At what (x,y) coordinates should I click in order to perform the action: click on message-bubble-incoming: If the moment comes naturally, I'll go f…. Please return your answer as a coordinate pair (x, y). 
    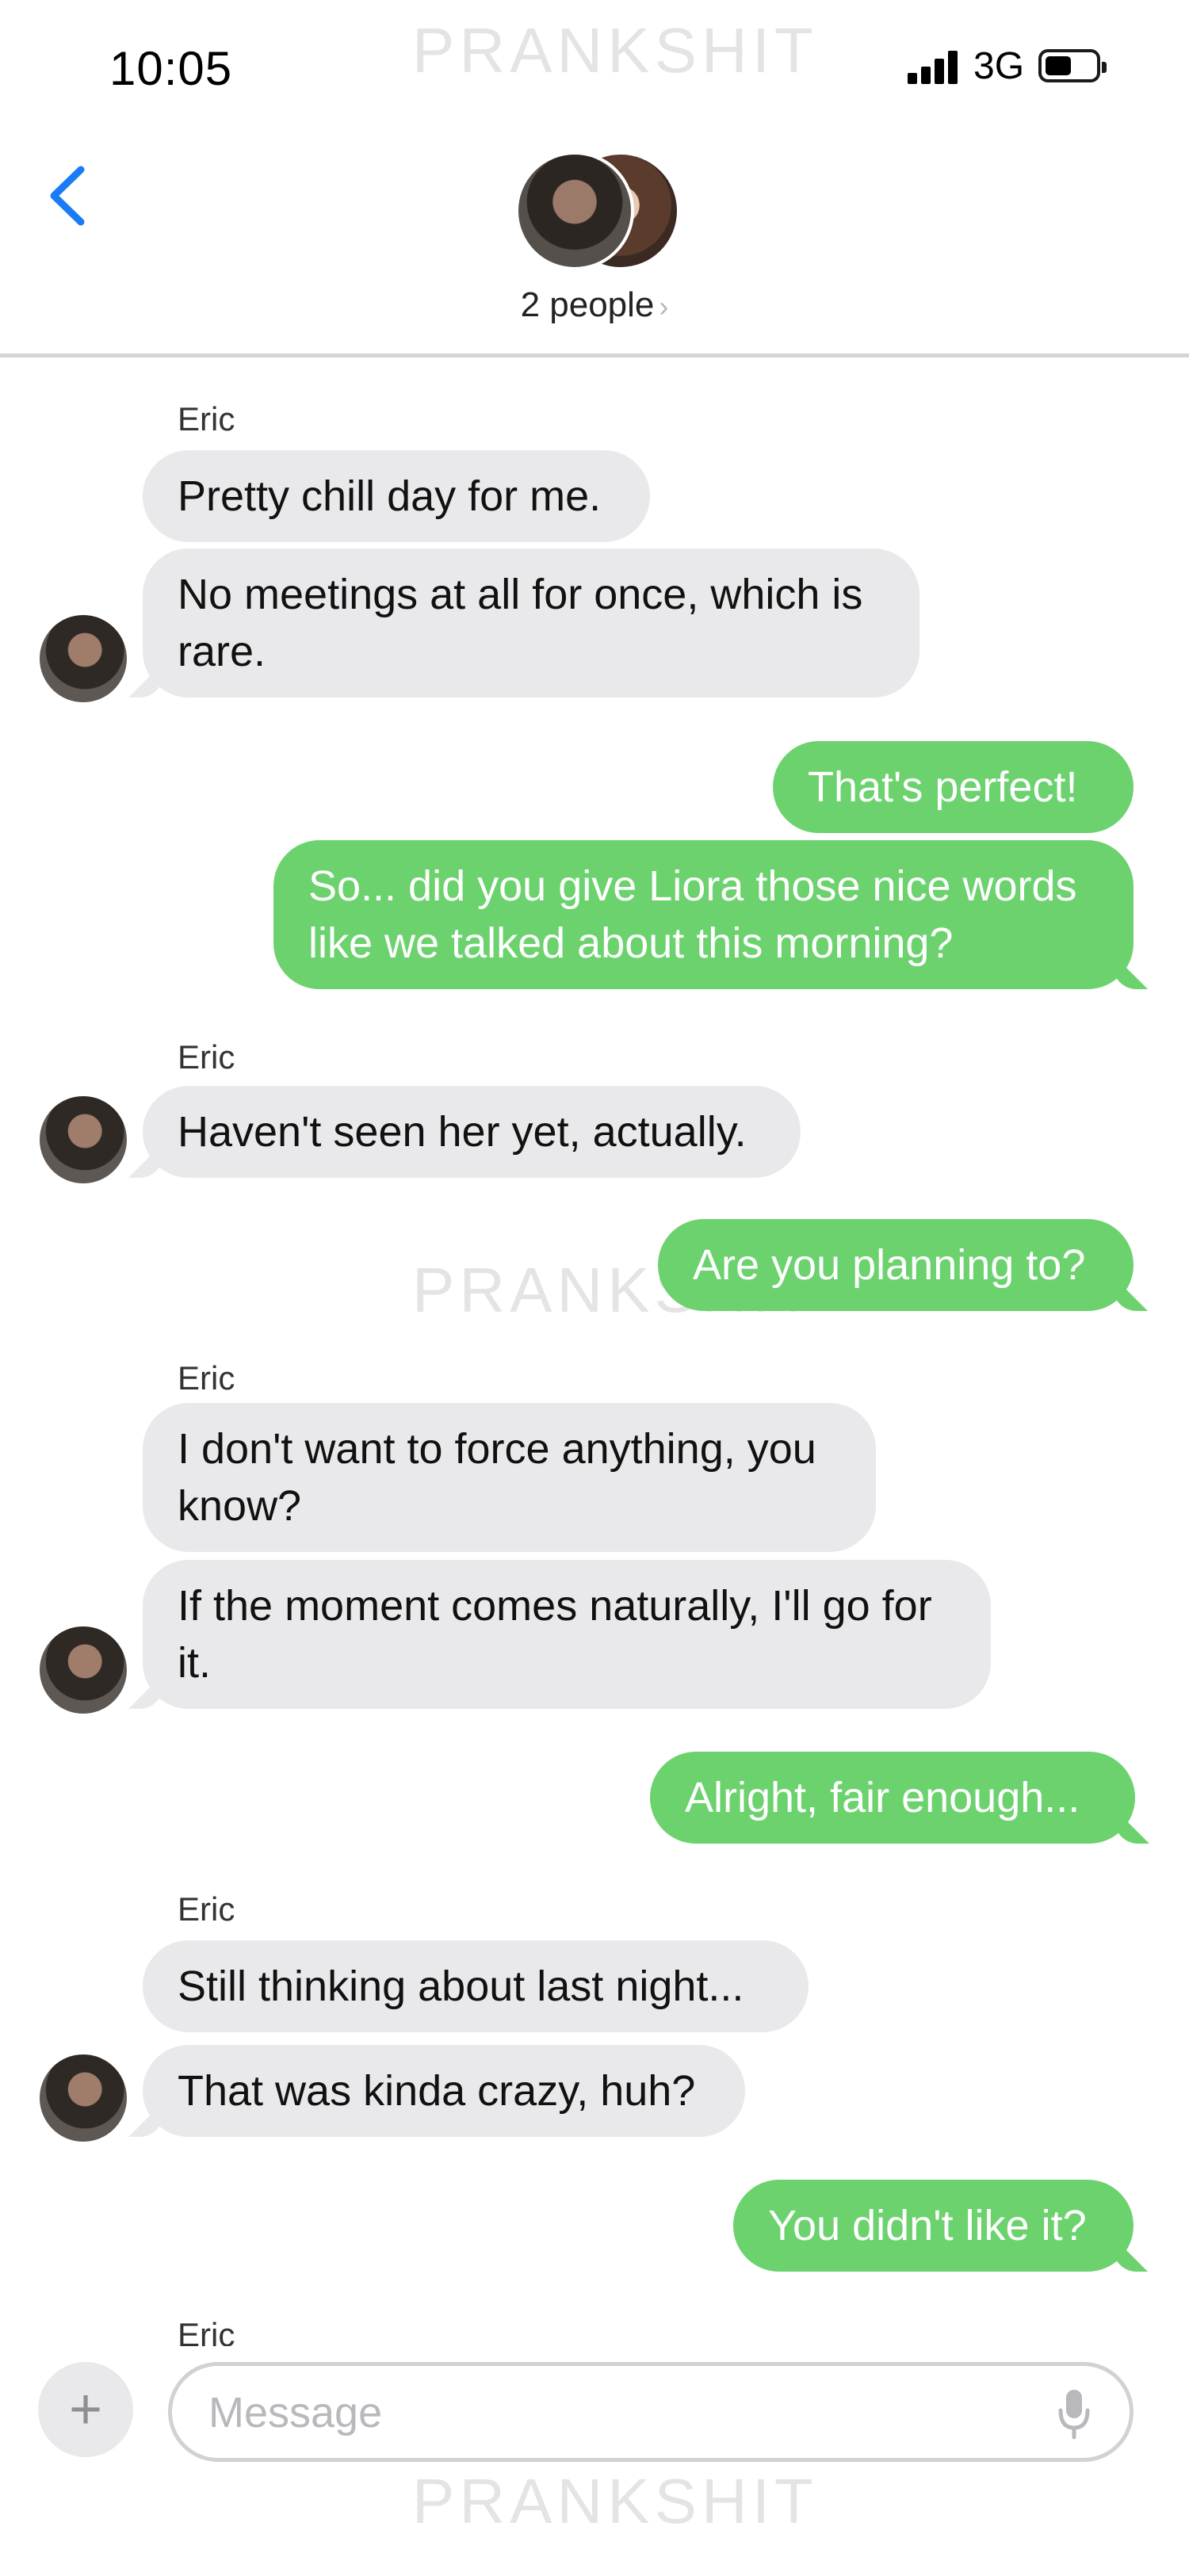
    Looking at the image, I should click on (567, 1634).